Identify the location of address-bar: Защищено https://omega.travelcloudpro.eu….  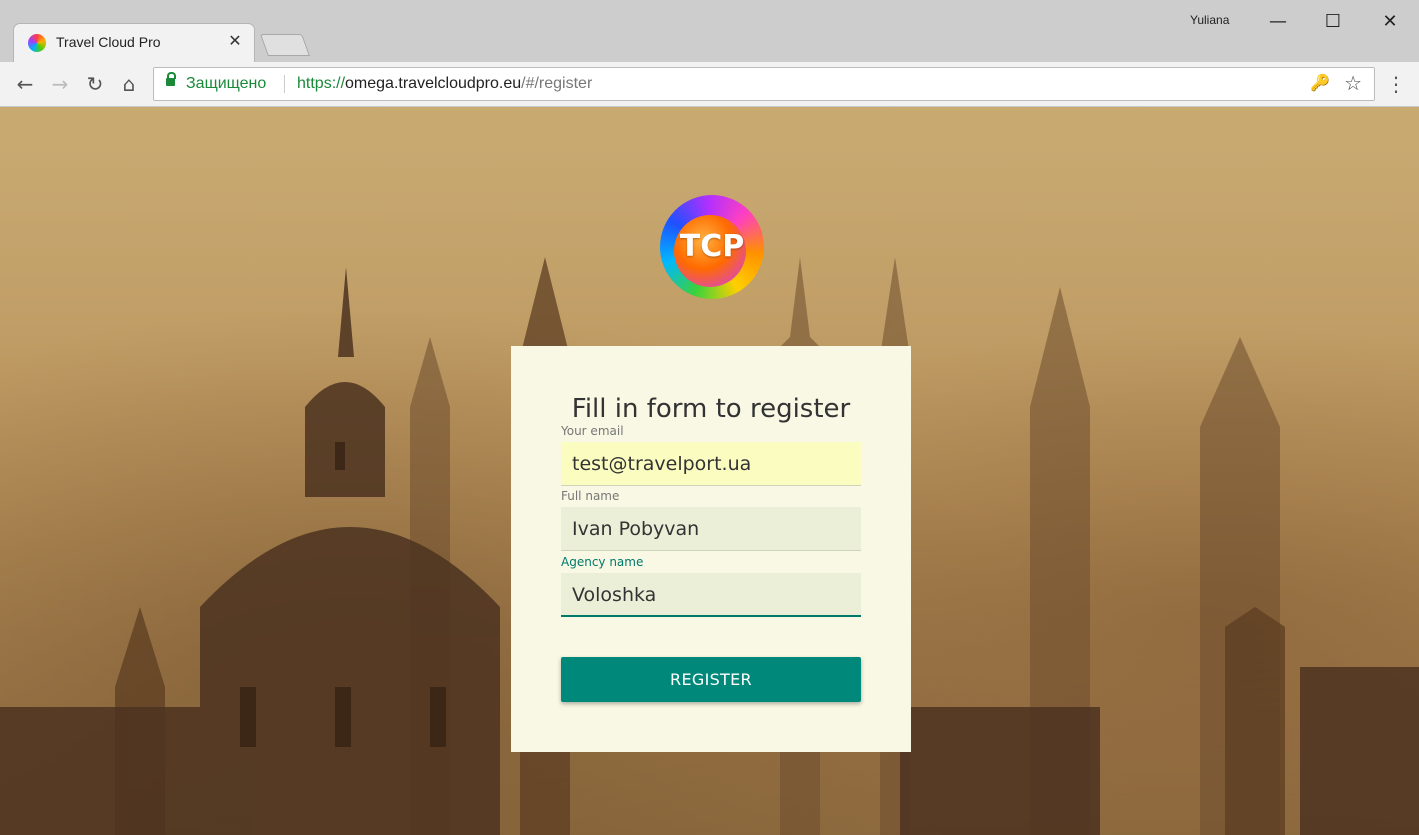
(764, 84).